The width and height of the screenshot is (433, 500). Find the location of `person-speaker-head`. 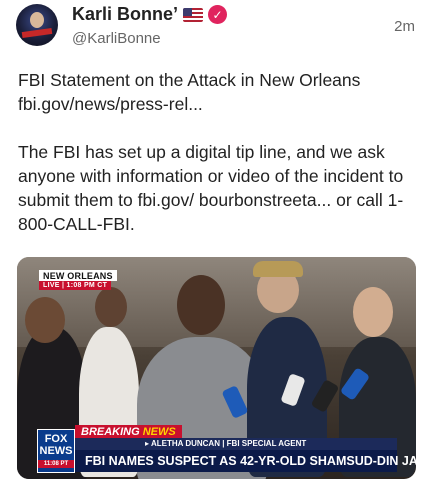

person-speaker-head is located at coordinates (201, 305).